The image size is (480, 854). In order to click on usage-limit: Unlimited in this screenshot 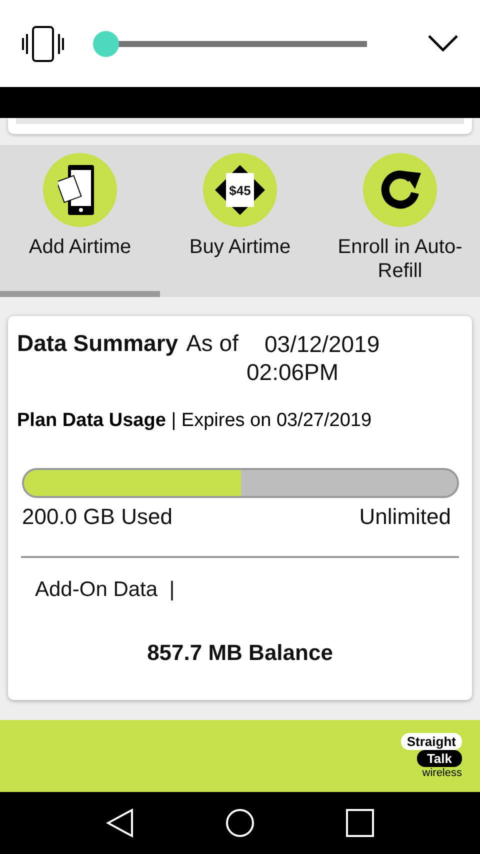, I will do `click(405, 517)`.